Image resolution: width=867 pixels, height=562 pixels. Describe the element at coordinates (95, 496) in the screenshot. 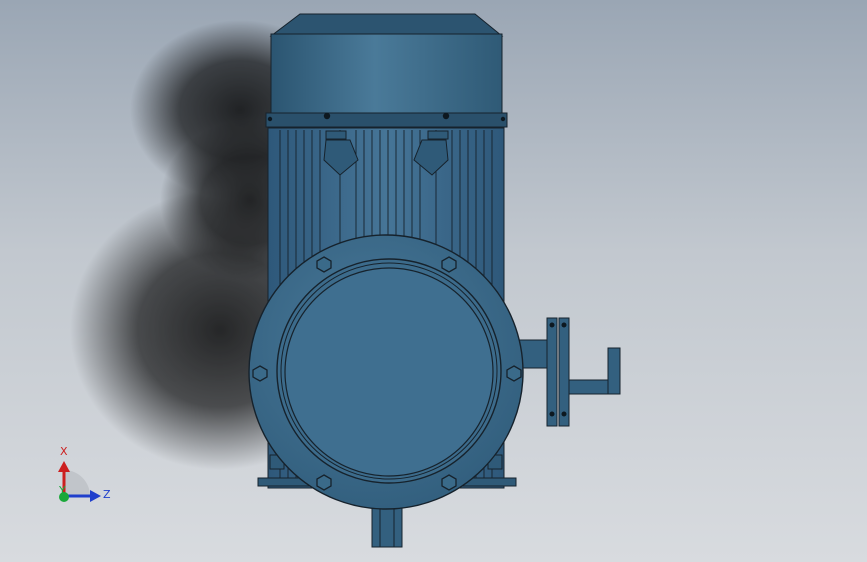

I see `z-axis-arrow` at that location.